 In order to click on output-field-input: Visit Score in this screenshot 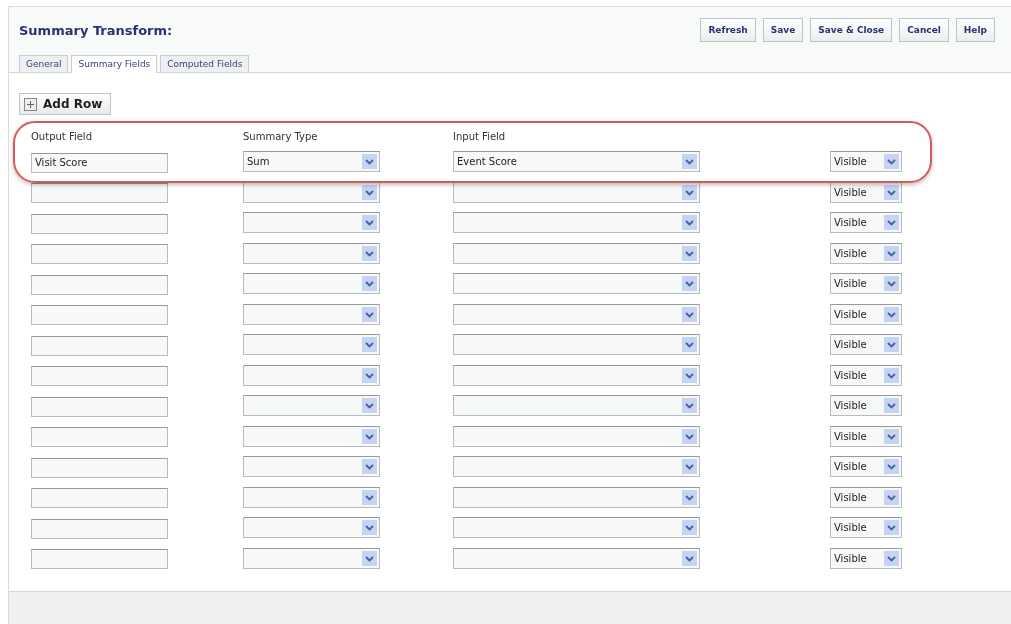, I will do `click(99, 162)`.